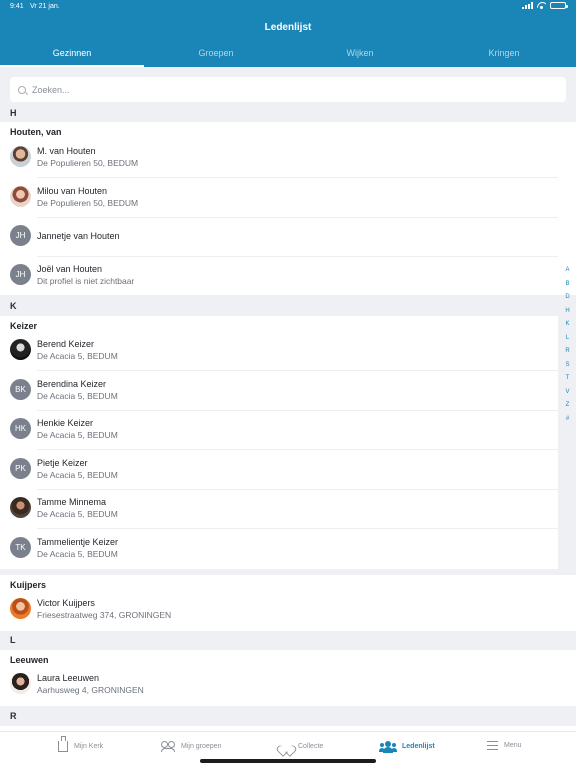 Image resolution: width=576 pixels, height=768 pixels. What do you see at coordinates (567, 325) in the screenshot?
I see `index-letter-k: K` at bounding box center [567, 325].